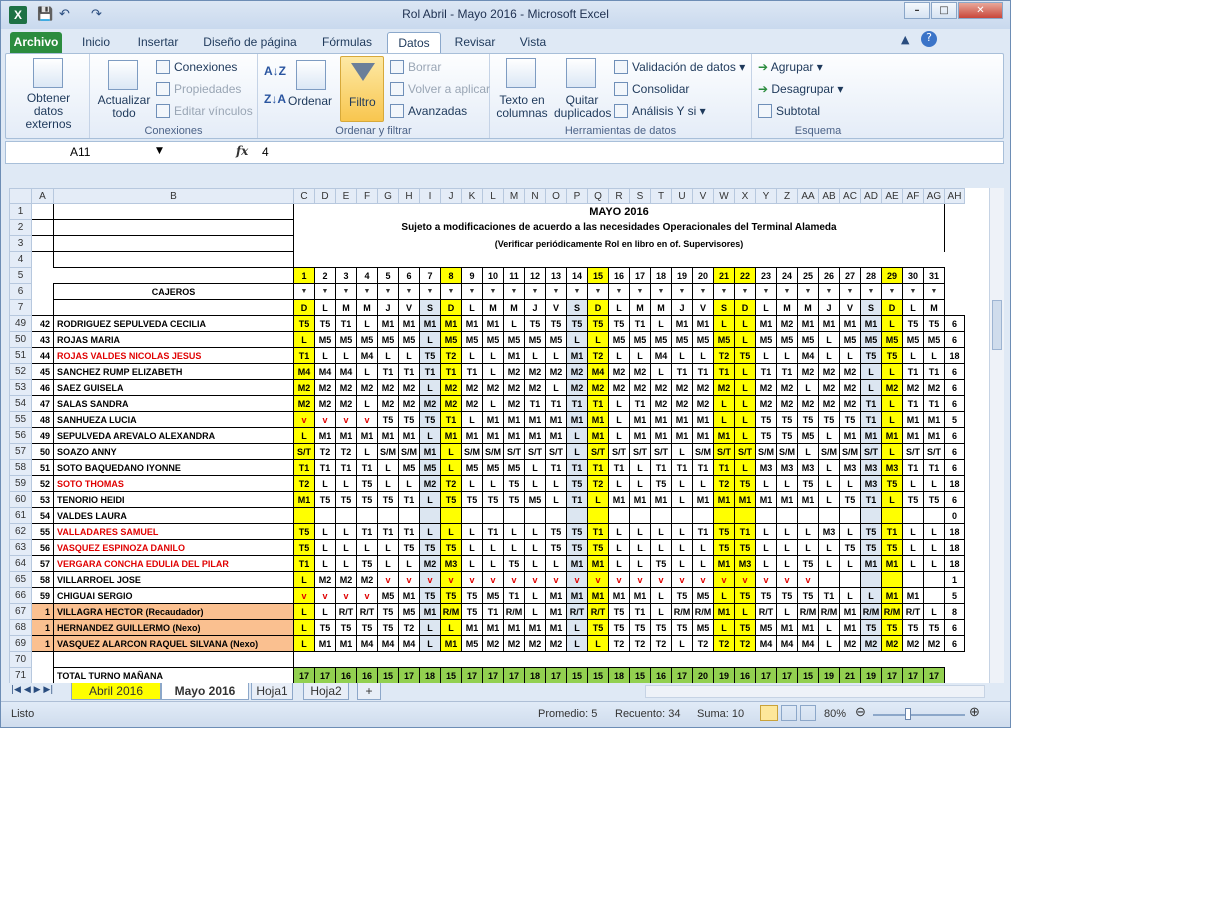  Describe the element at coordinates (892, 675) in the screenshot. I see `total-value: 17` at that location.